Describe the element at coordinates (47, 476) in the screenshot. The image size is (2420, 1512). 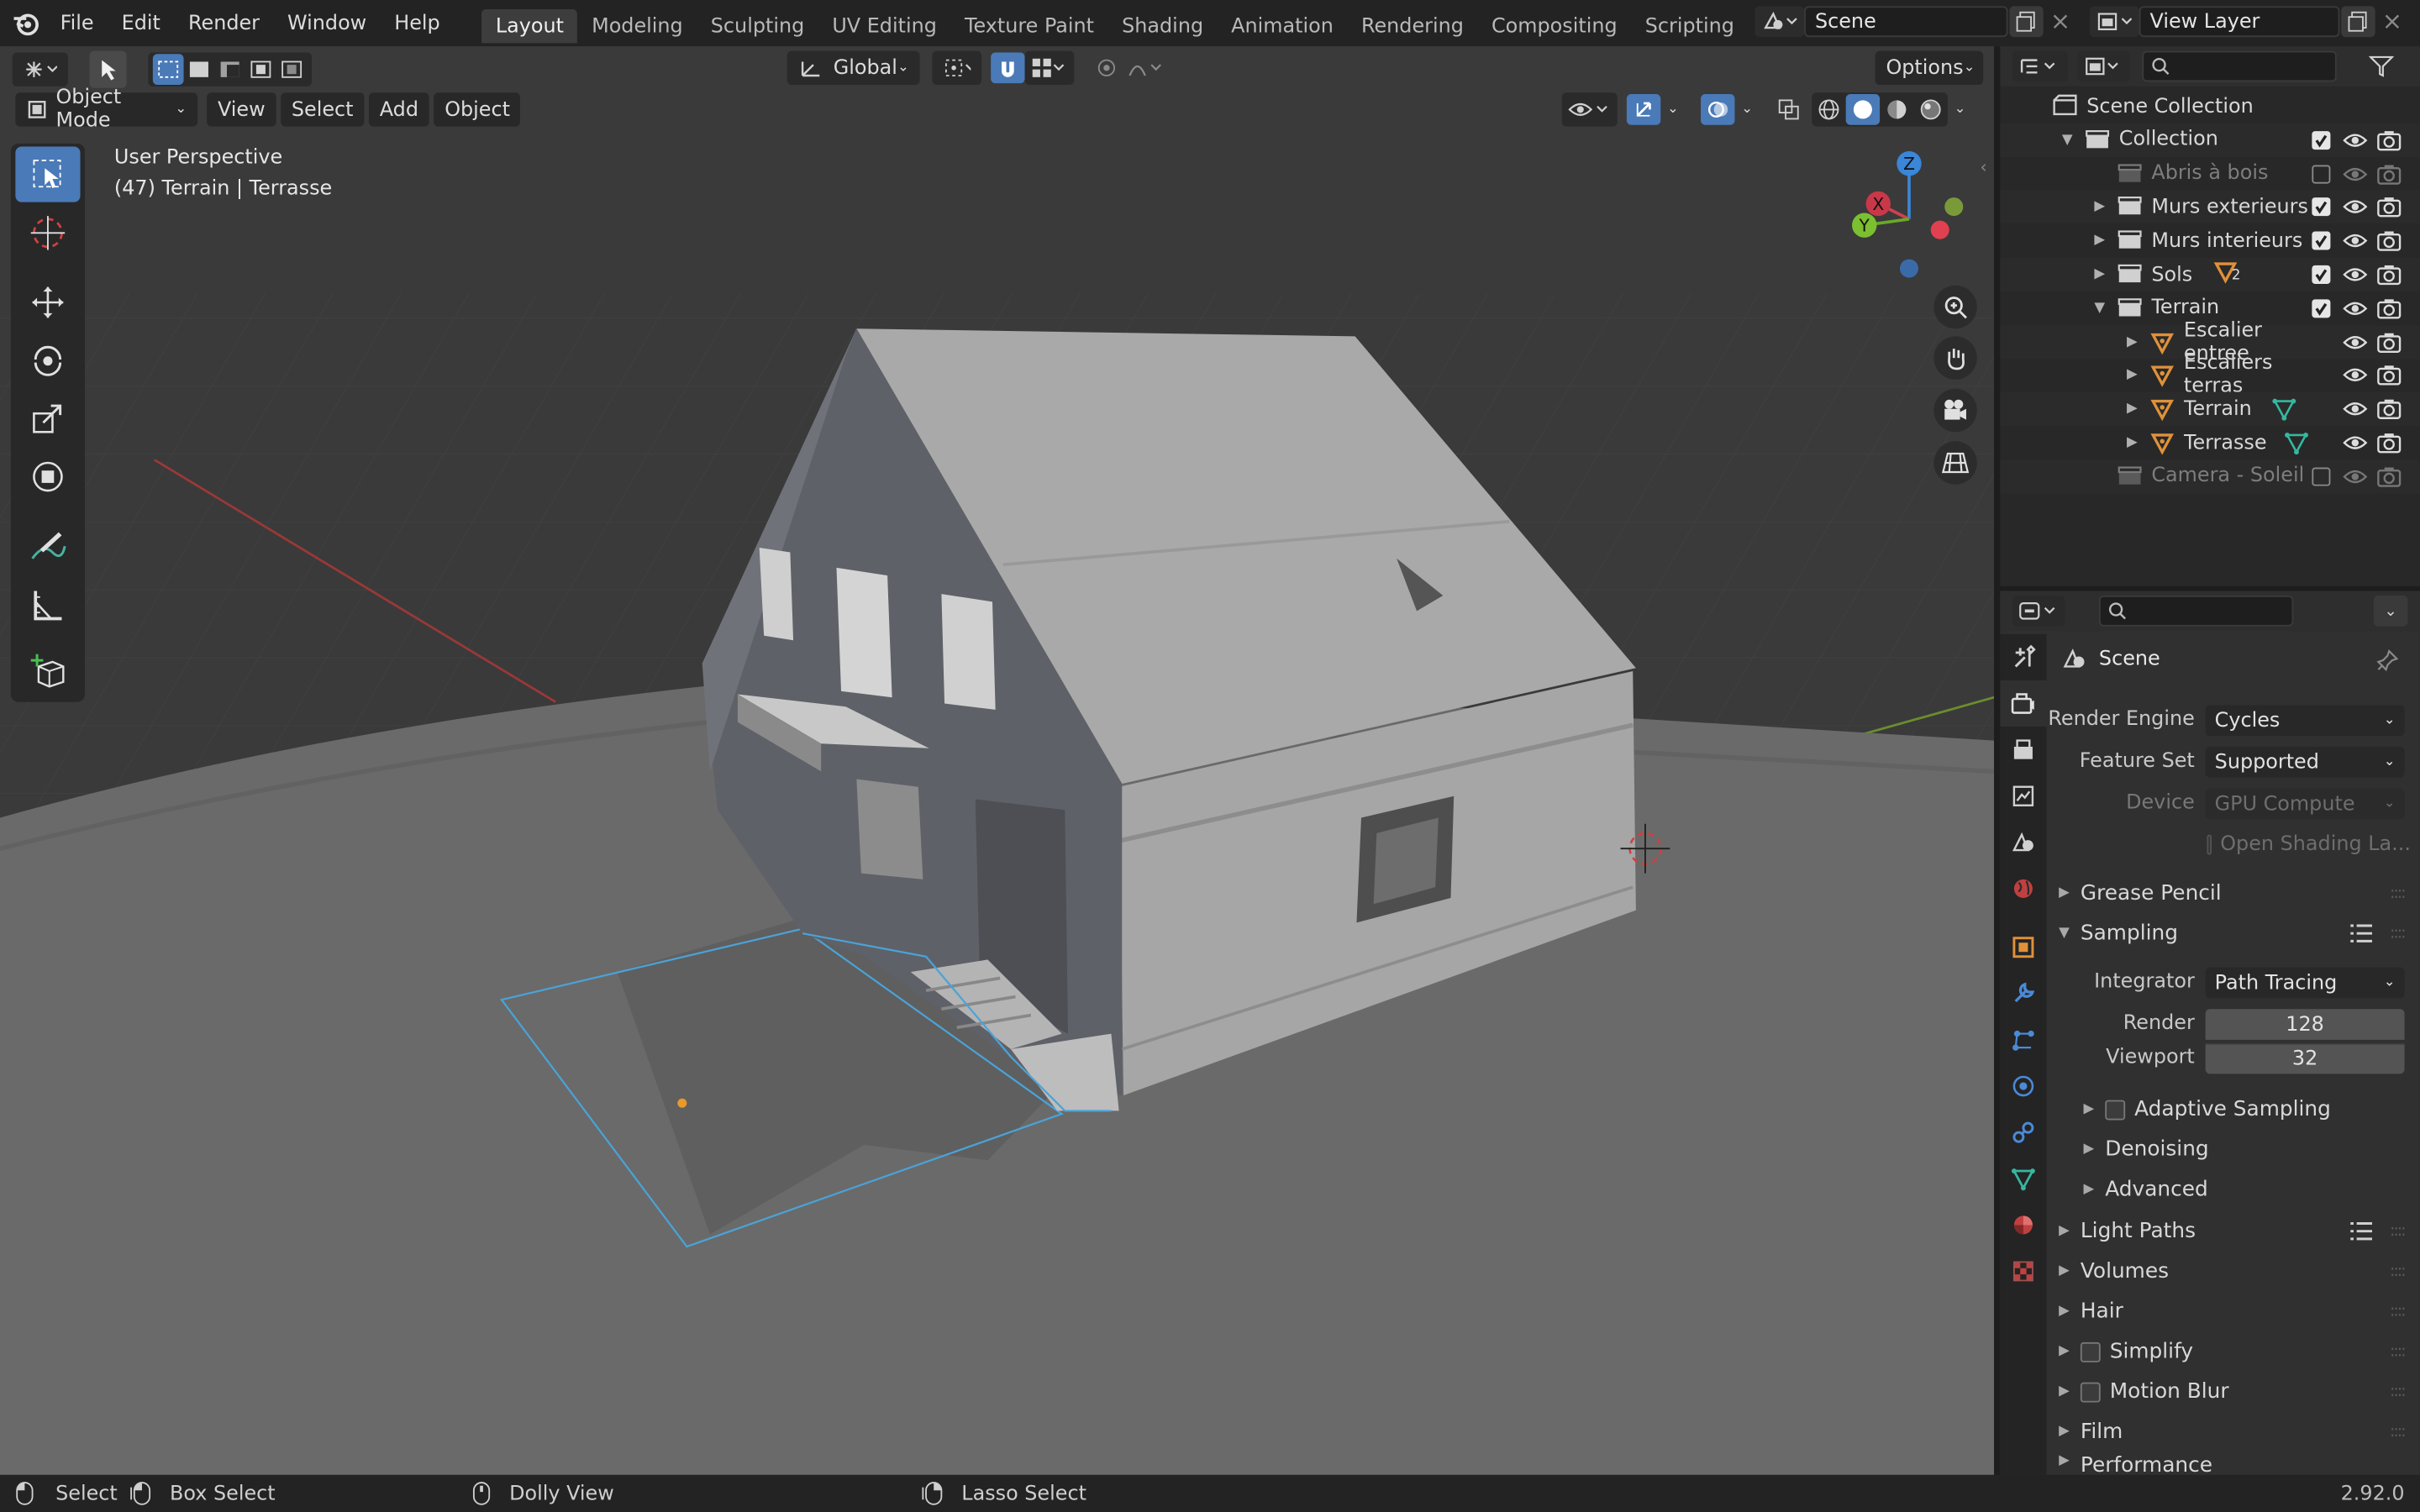
I see `transform-tool` at that location.